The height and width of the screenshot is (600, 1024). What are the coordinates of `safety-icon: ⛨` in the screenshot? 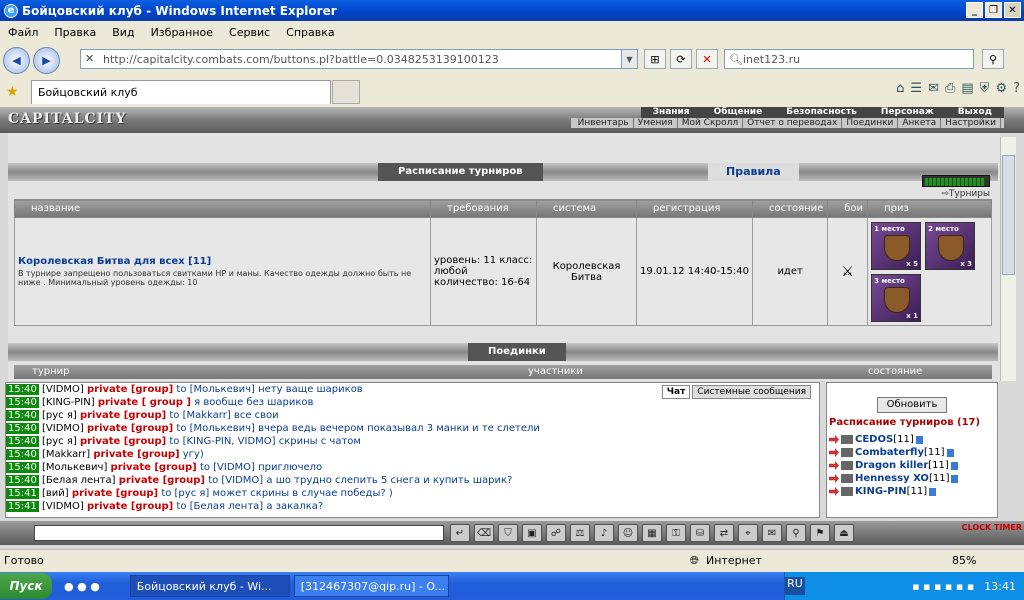 It's located at (985, 88).